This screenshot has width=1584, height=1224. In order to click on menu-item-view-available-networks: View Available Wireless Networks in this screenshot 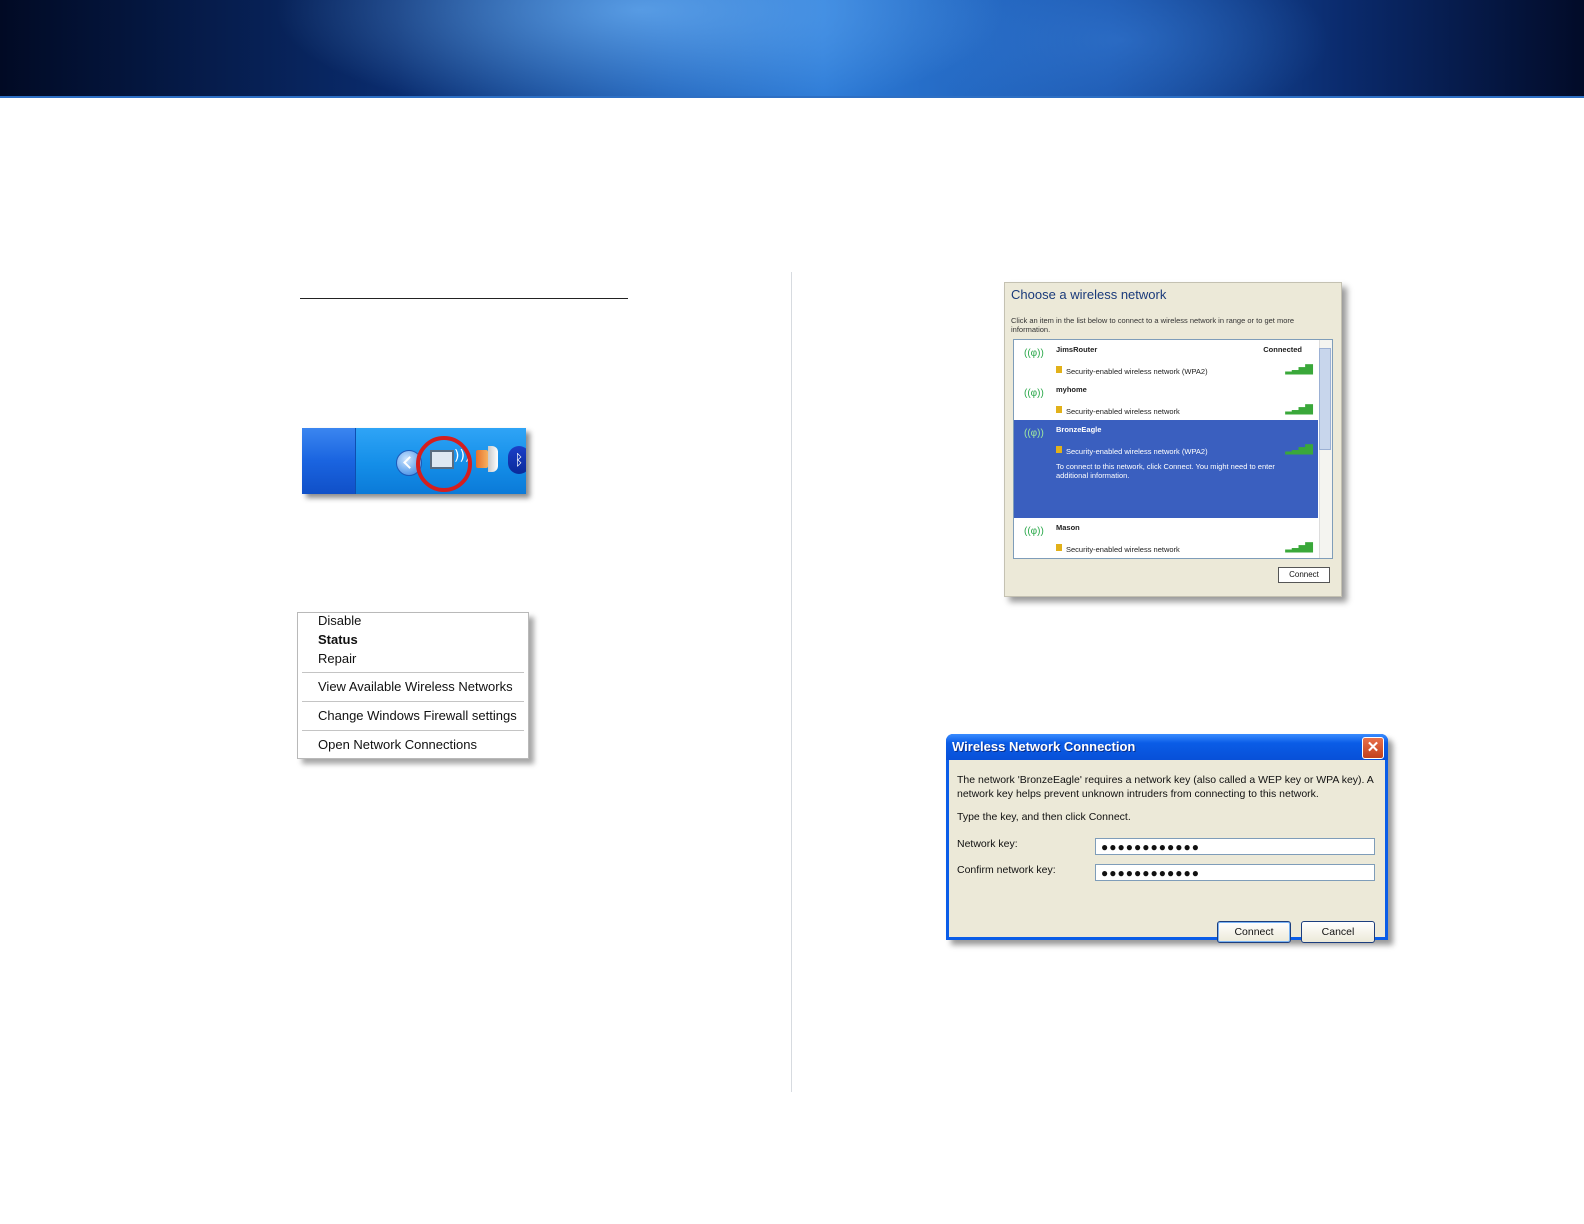, I will do `click(415, 686)`.